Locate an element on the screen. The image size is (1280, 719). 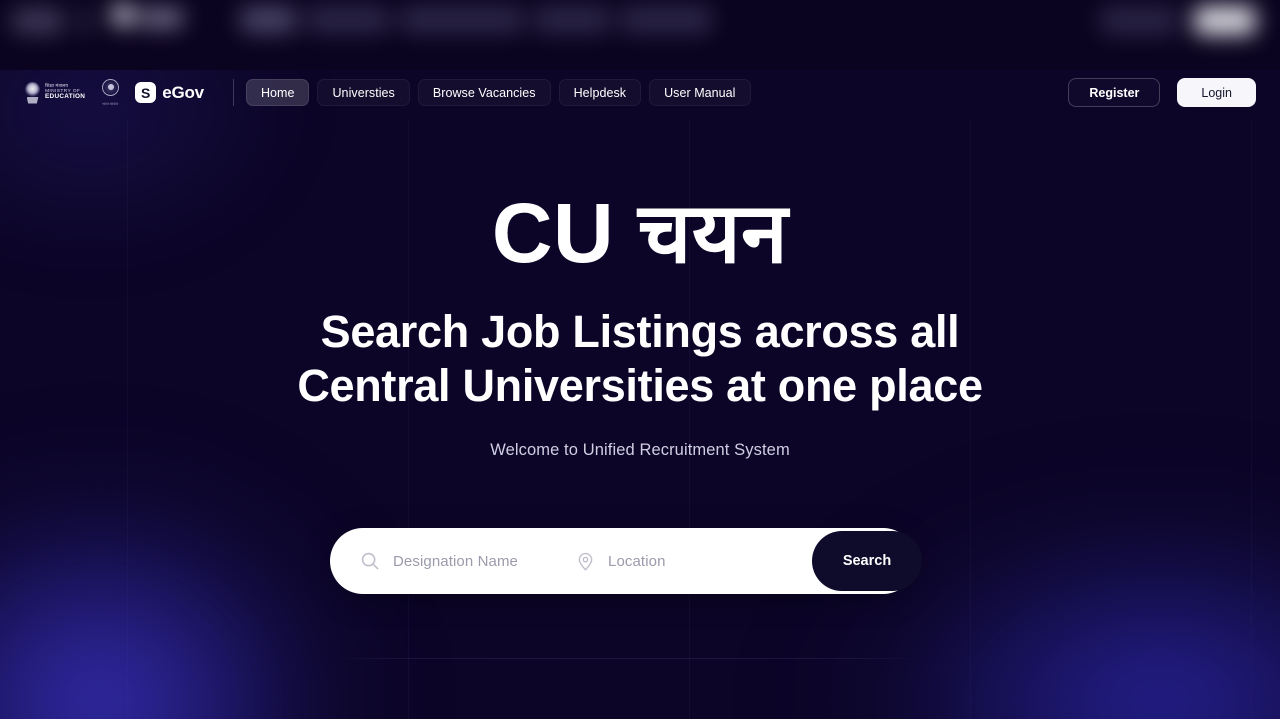
nav-link-browse-vacancies: Browse Vacancies is located at coordinates (484, 92).